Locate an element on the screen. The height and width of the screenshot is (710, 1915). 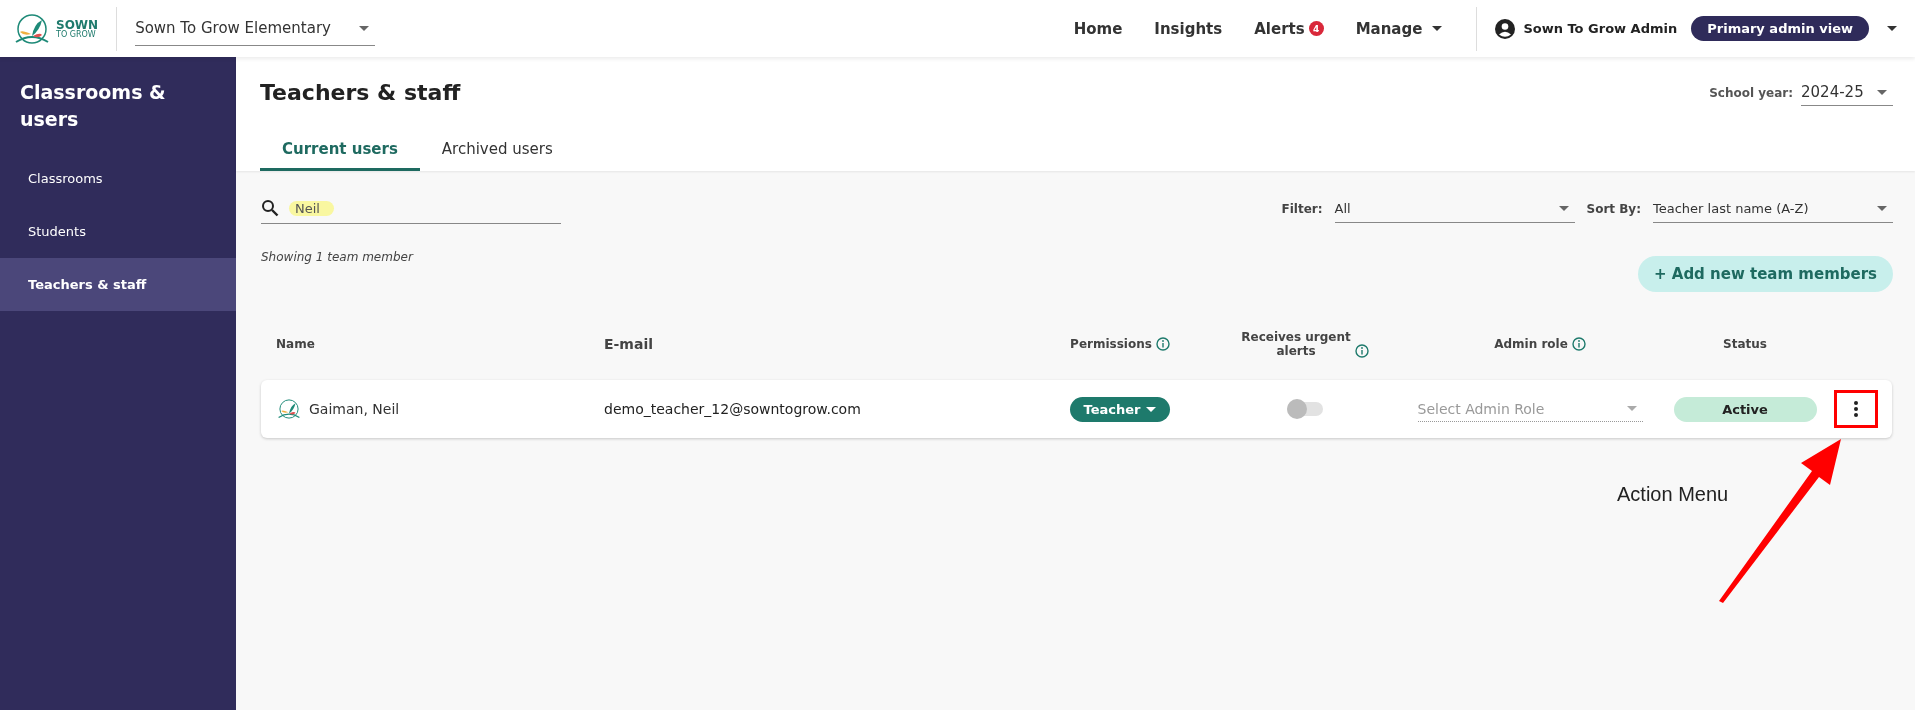
tab: Current users is located at coordinates (340, 149).